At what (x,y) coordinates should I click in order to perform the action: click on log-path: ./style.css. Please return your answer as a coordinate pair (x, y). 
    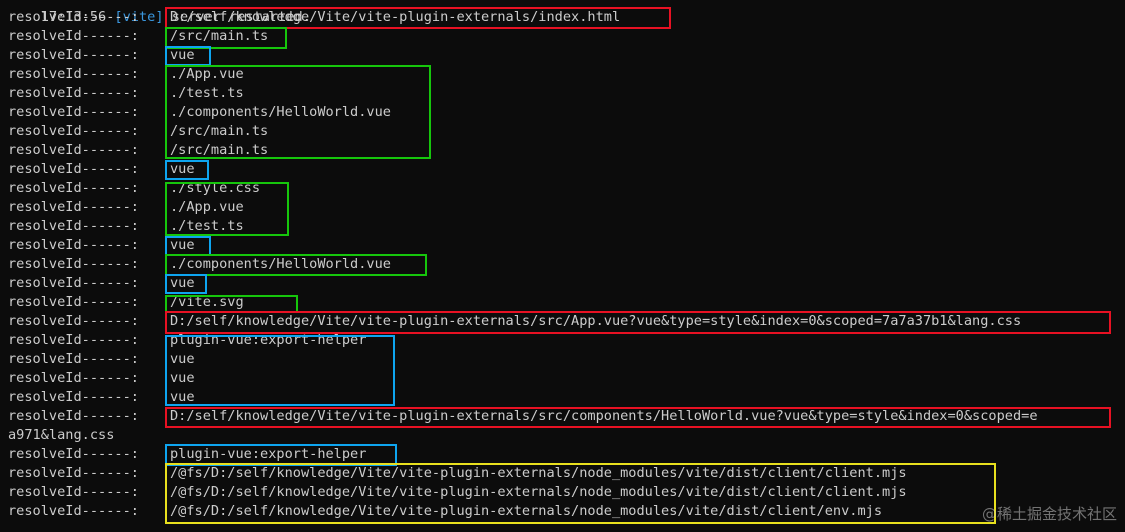
    Looking at the image, I should click on (215, 188).